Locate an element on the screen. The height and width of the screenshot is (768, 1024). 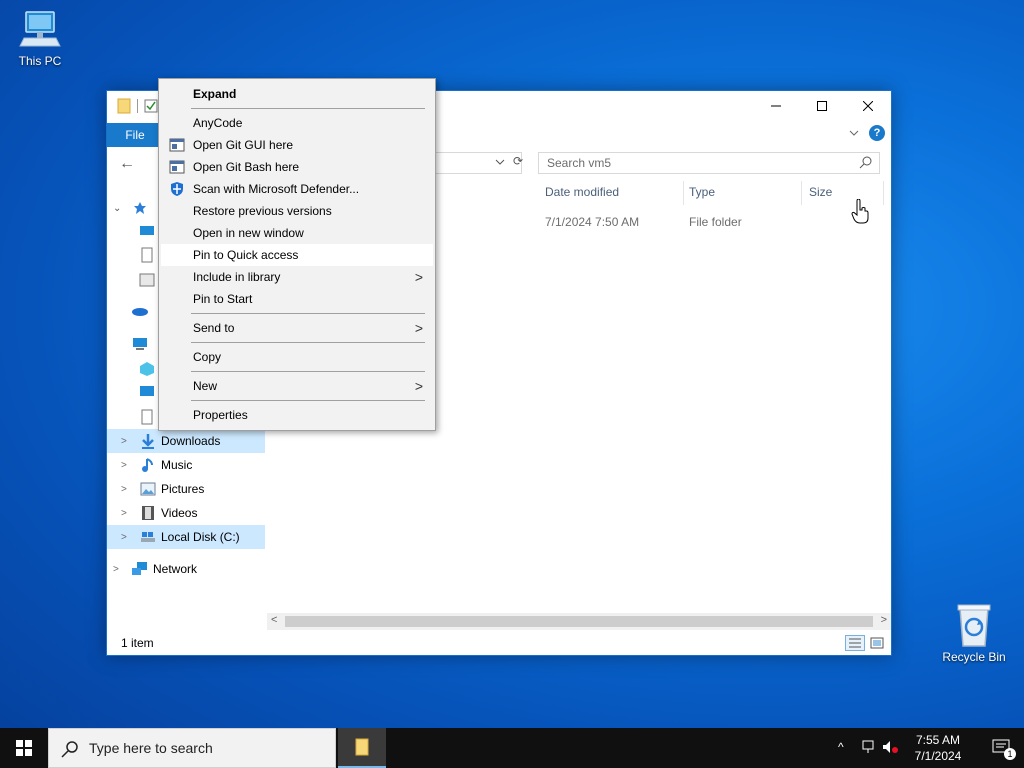
menu-item-new: New > is located at coordinates (297, 386).